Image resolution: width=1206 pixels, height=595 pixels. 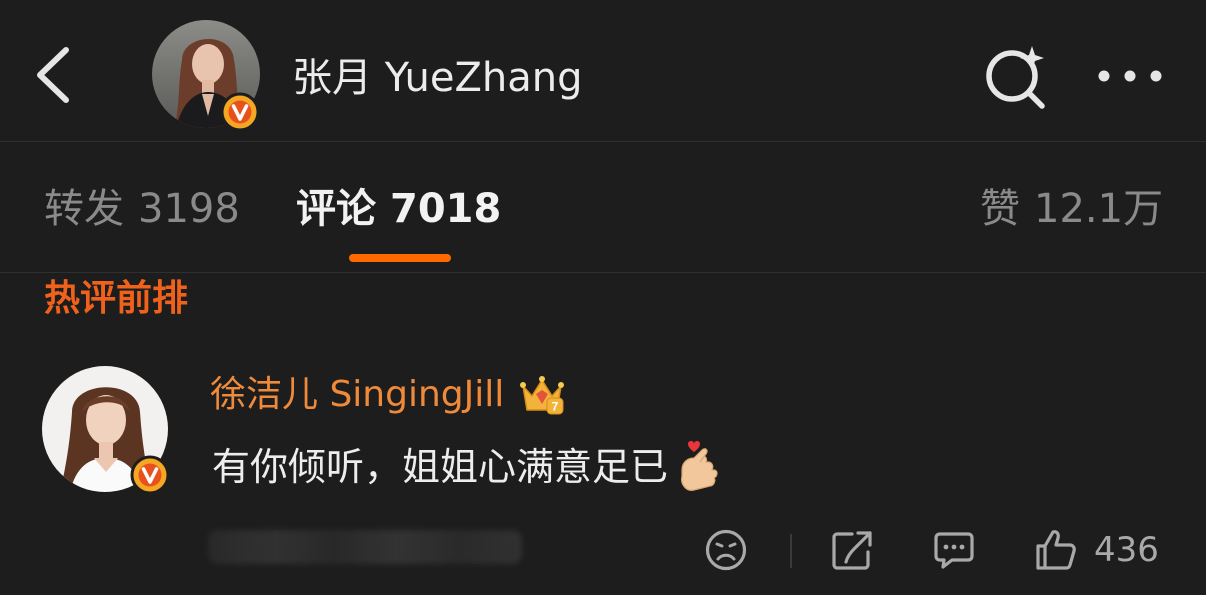 I want to click on comment-button, so click(x=954, y=550).